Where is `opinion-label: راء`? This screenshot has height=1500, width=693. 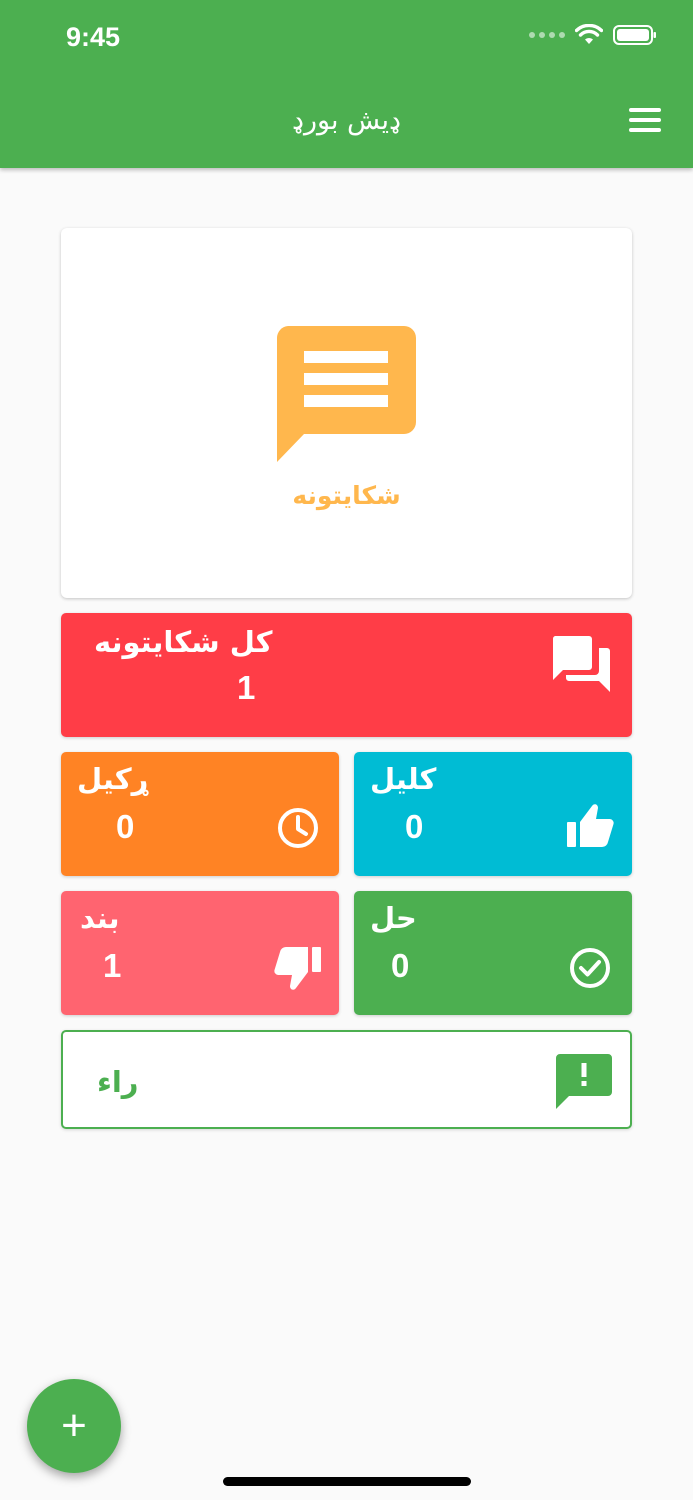 opinion-label: راء is located at coordinates (118, 1082).